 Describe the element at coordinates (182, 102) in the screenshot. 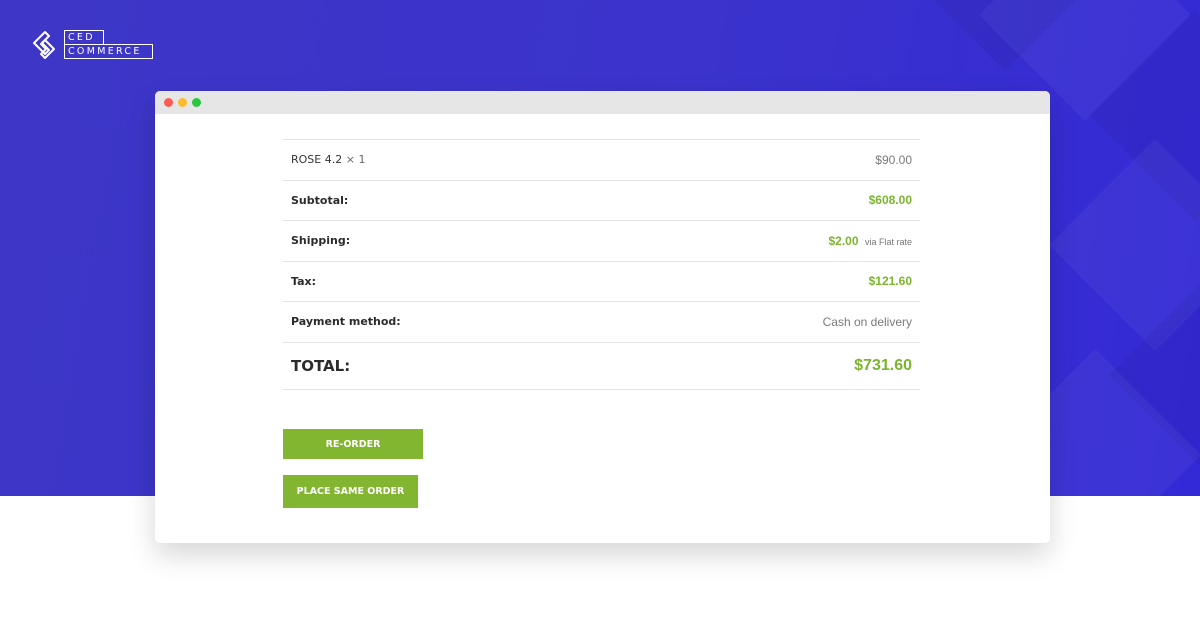

I see `minimize-window-button` at that location.